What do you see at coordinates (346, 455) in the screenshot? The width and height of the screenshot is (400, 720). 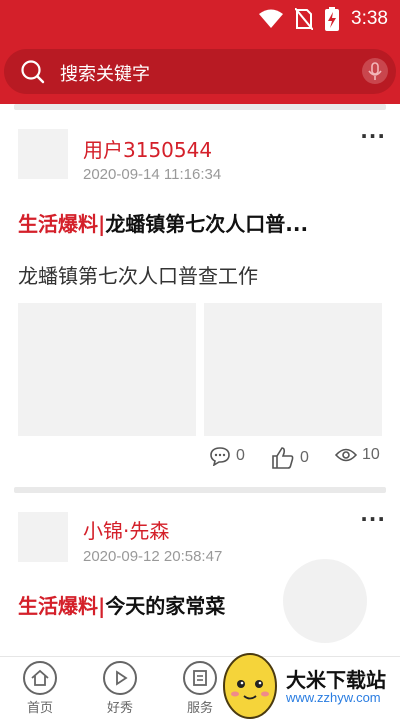 I see `eye-icon` at bounding box center [346, 455].